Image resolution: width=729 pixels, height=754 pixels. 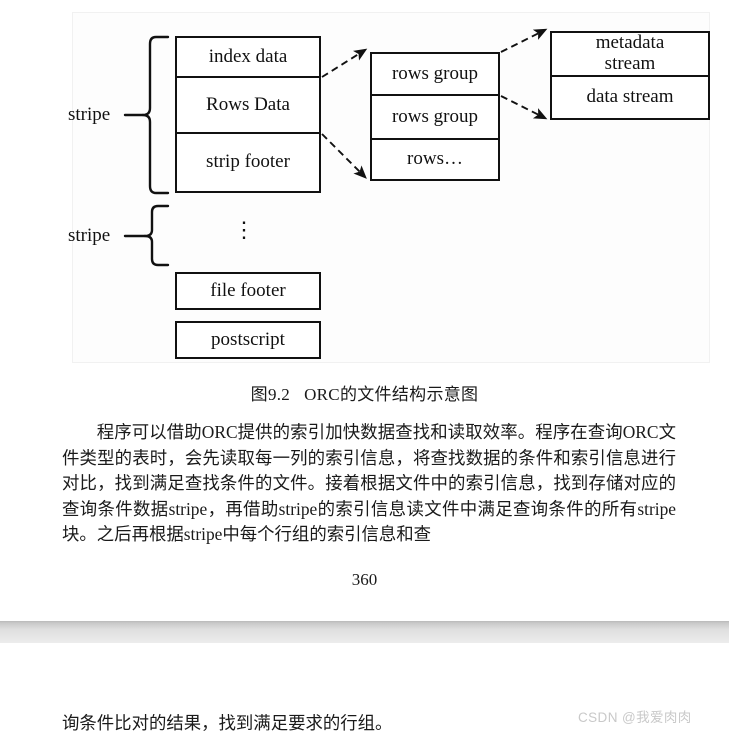 I want to click on rows-group-box-row-2: rows group, so click(x=435, y=118).